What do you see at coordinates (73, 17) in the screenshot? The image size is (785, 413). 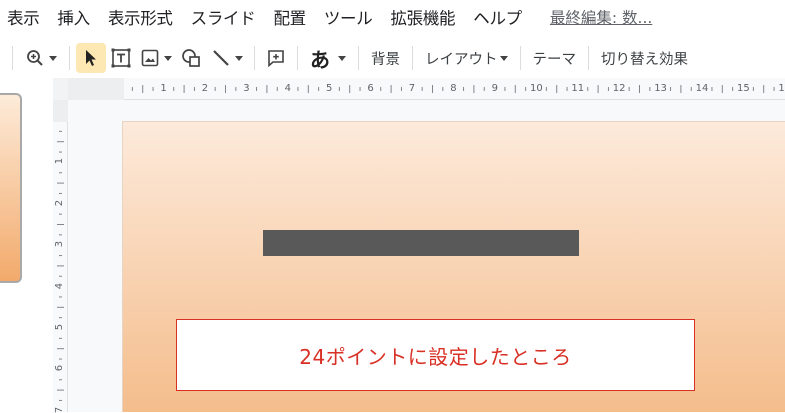 I see `menu-insert: 挿入` at bounding box center [73, 17].